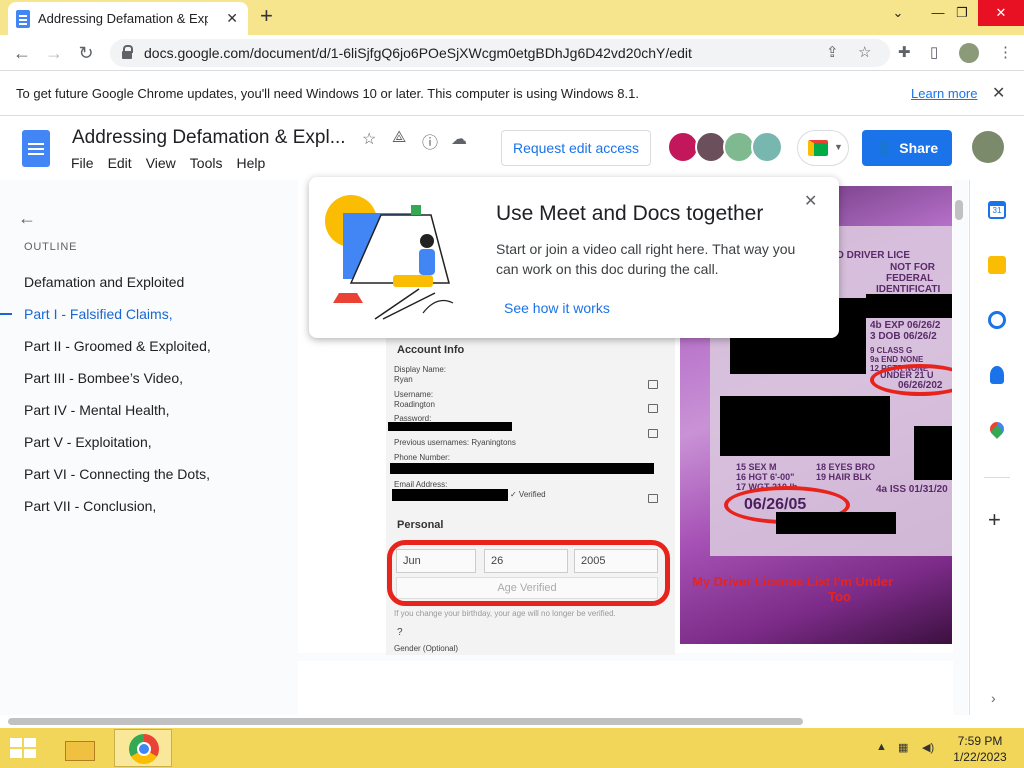 Image resolution: width=1024 pixels, height=768 pixels. What do you see at coordinates (997, 210) in the screenshot?
I see `calendar-icon: 31` at bounding box center [997, 210].